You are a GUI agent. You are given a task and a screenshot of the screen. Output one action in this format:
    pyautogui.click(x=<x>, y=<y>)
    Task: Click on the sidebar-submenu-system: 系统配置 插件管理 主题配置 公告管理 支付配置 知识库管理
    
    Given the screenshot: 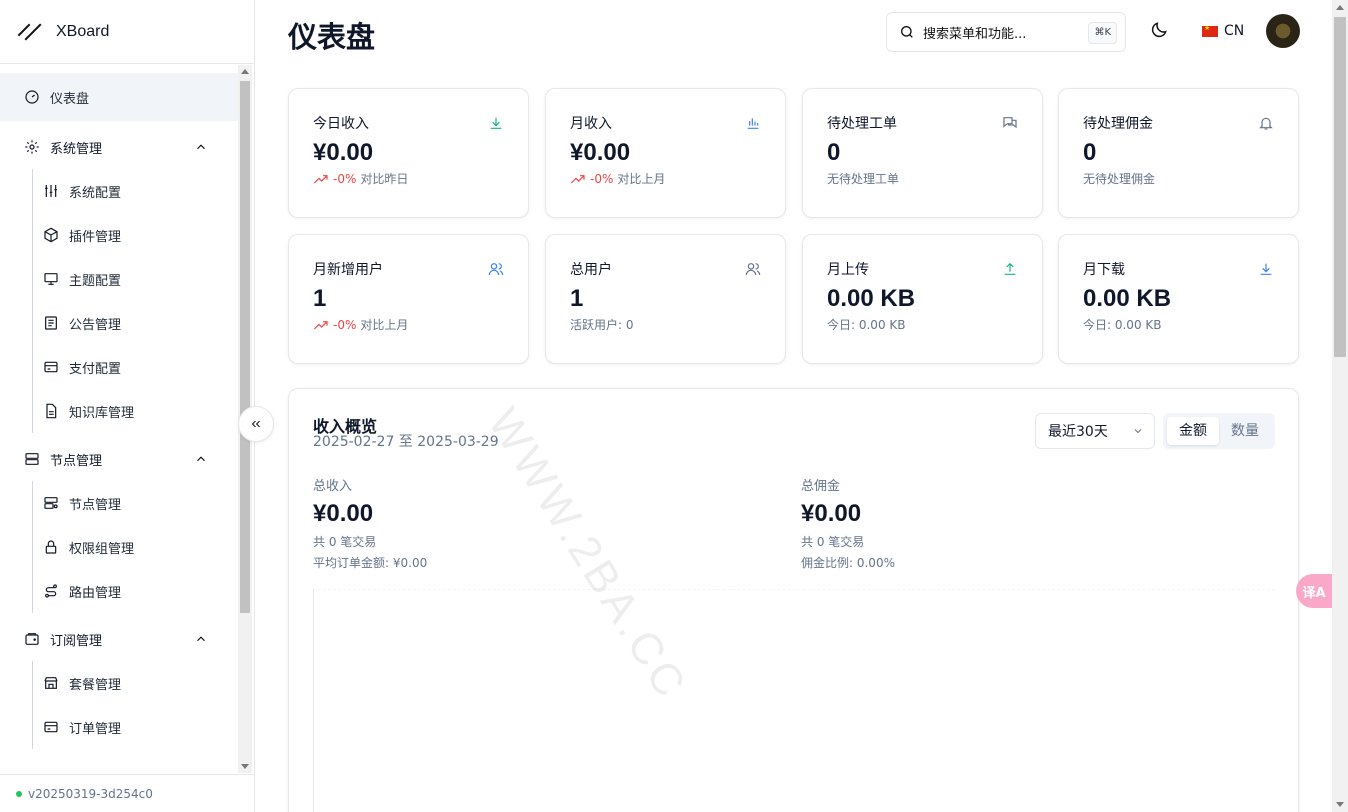 What is the action you would take?
    pyautogui.click(x=135, y=301)
    